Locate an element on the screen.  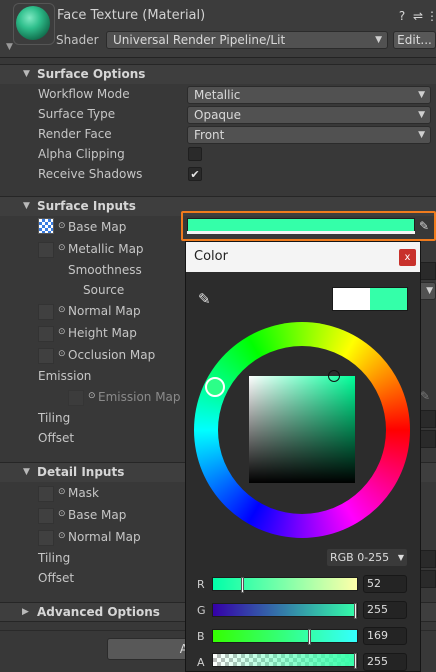
hue-handle is located at coordinates (215, 387).